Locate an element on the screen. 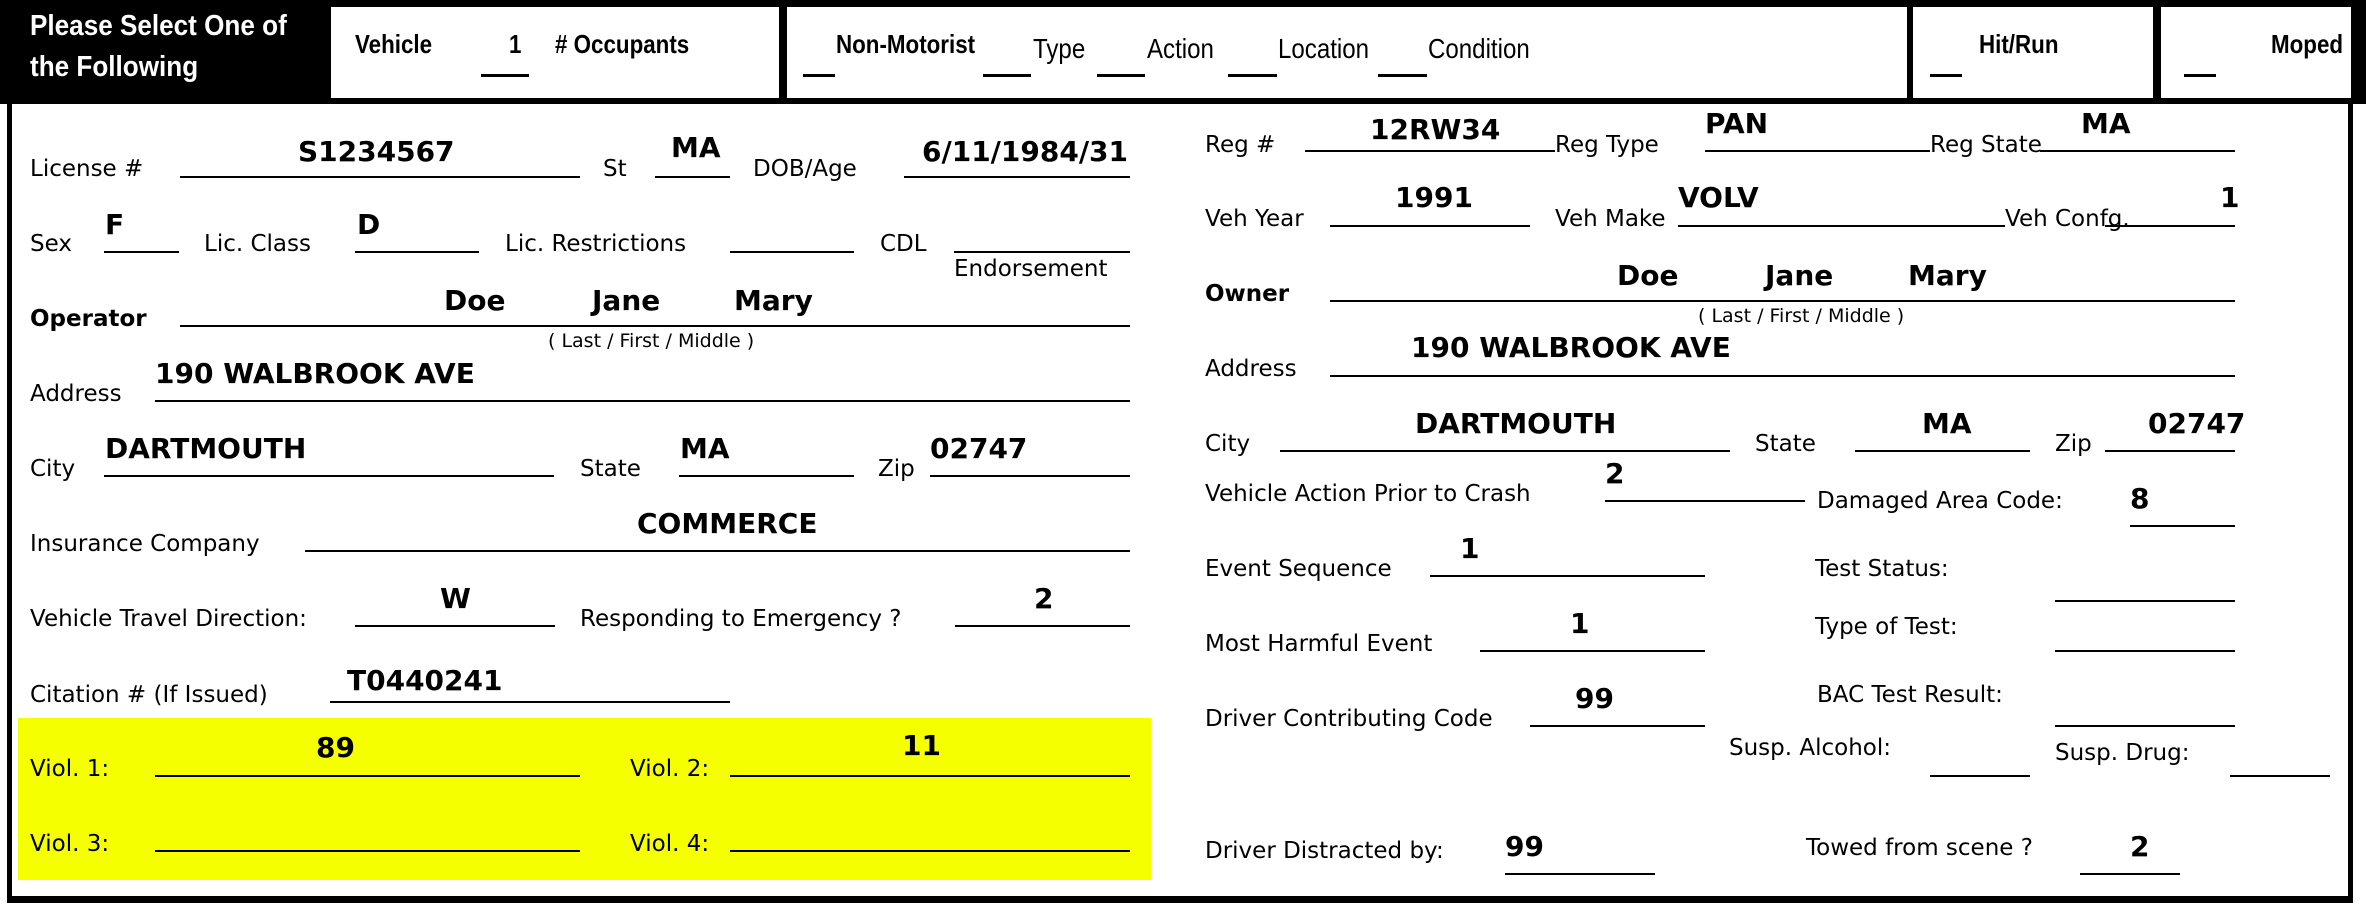 The width and height of the screenshot is (2366, 910). hit-run-label: Hit/Run is located at coordinates (2019, 44).